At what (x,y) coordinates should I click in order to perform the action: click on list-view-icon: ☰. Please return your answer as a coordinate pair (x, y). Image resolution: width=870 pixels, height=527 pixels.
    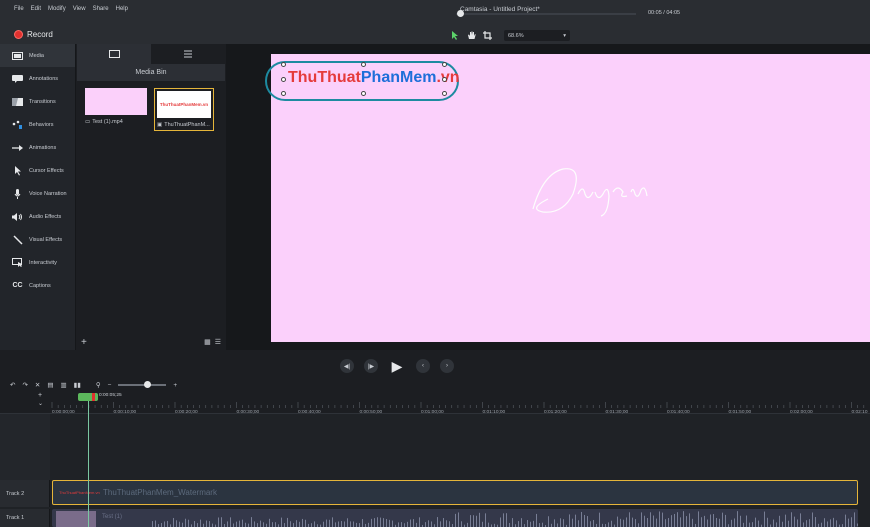
    Looking at the image, I should click on (218, 342).